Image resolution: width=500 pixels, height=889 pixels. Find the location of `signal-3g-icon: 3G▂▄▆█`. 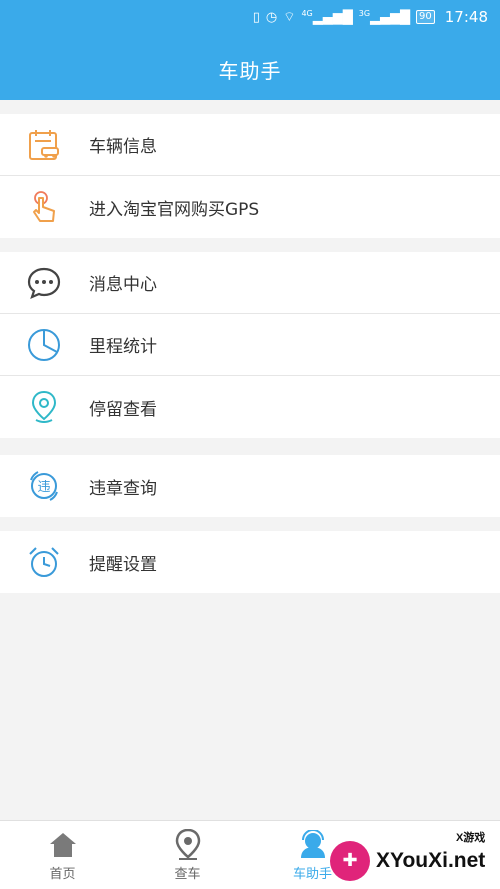

signal-3g-icon: 3G▂▄▆█ is located at coordinates (384, 17).